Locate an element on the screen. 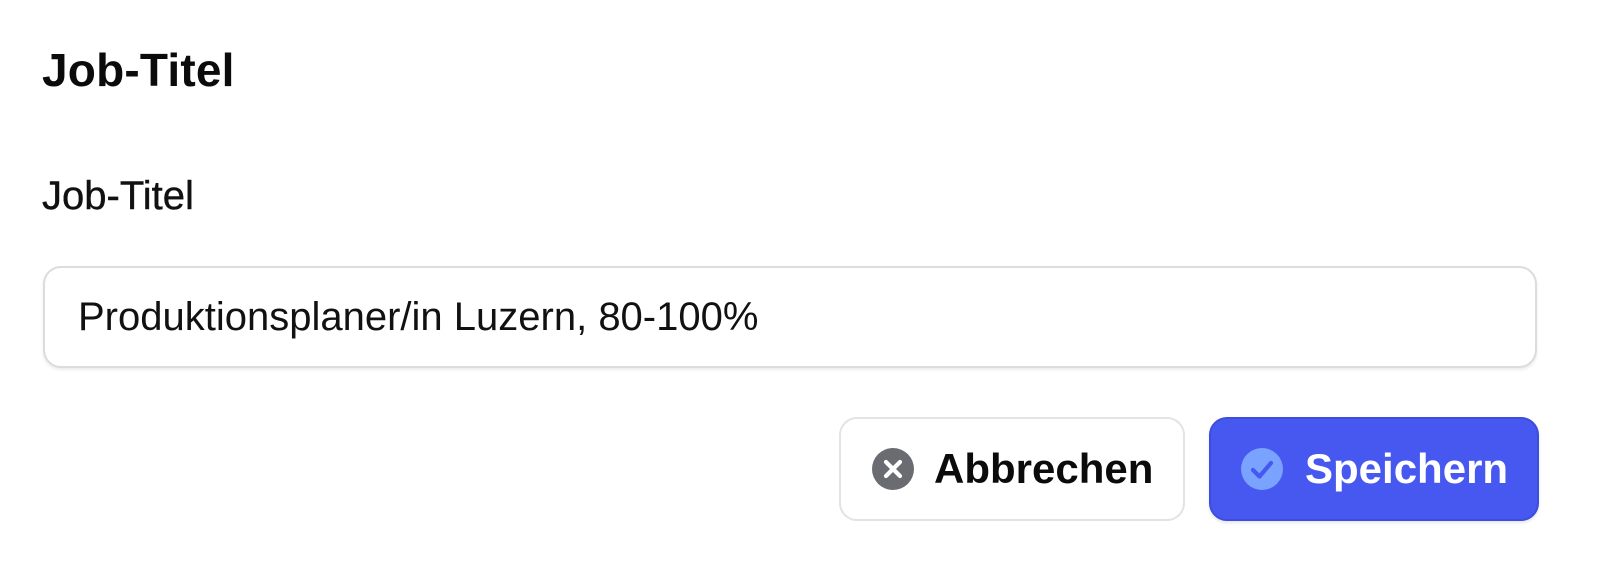 Image resolution: width=1608 pixels, height=586 pixels. section-title: Job-Titel is located at coordinates (138, 70).